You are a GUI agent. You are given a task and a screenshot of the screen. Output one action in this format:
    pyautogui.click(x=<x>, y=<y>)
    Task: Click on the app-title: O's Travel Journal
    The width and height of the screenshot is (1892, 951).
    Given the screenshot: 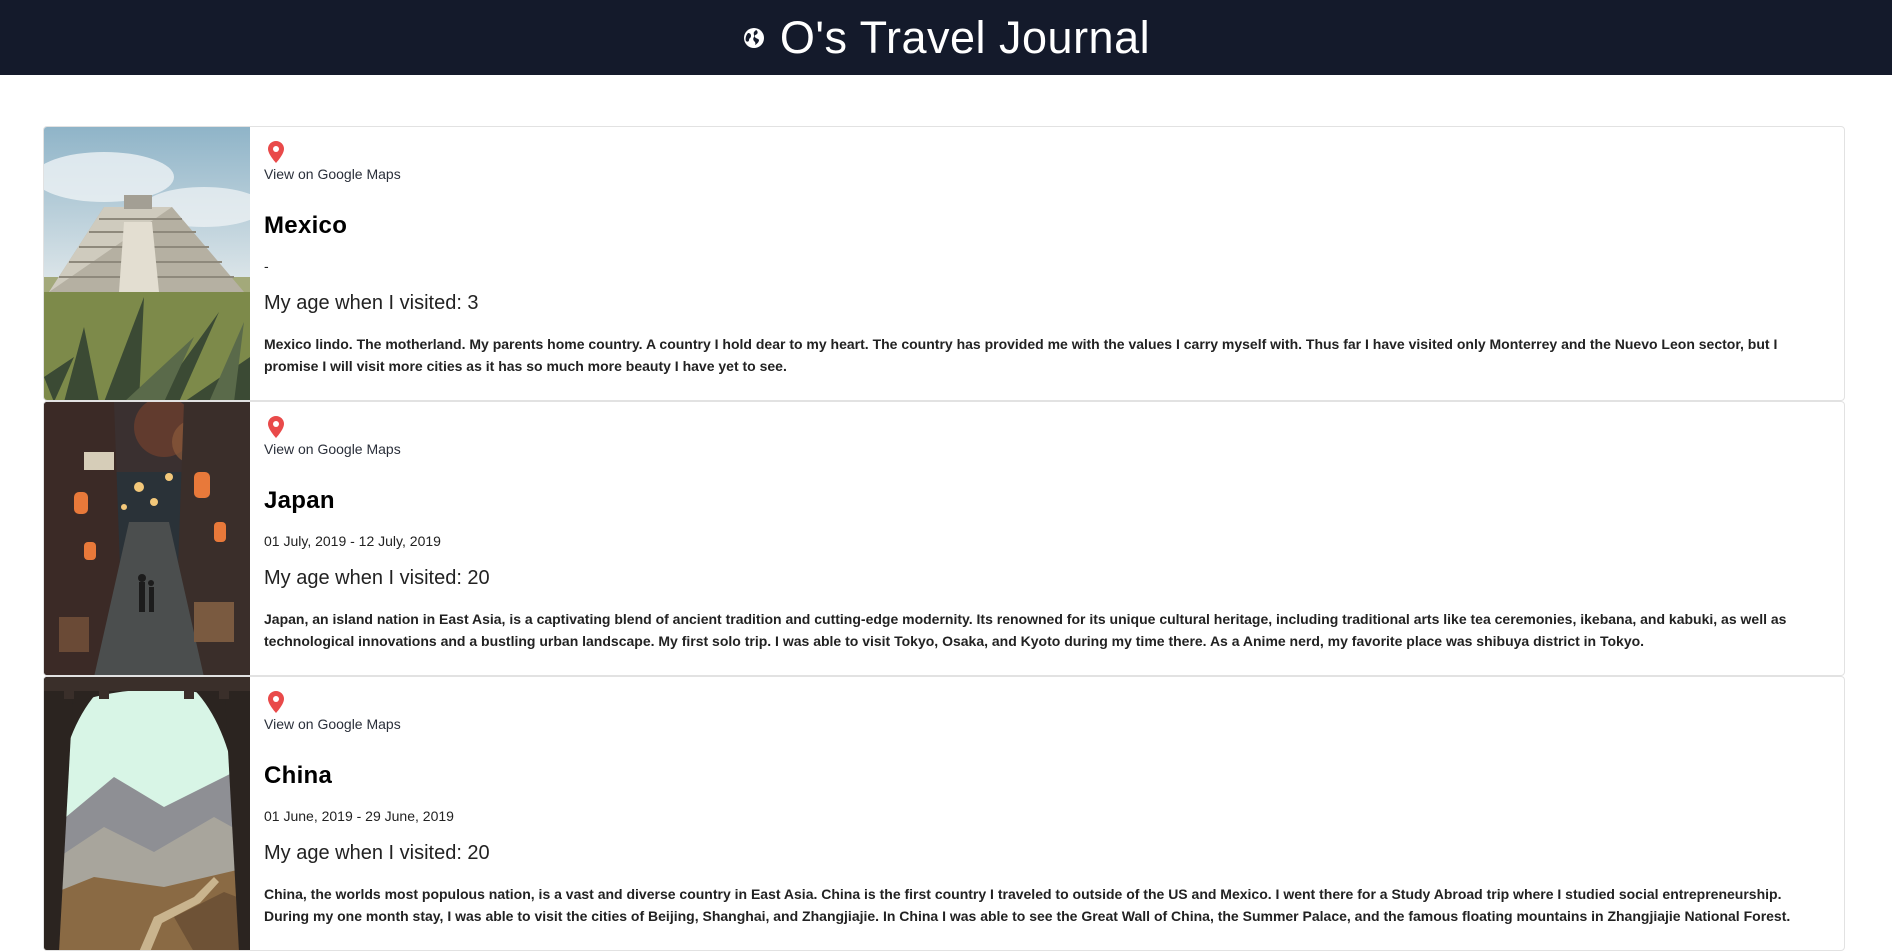 What is the action you would take?
    pyautogui.click(x=965, y=37)
    